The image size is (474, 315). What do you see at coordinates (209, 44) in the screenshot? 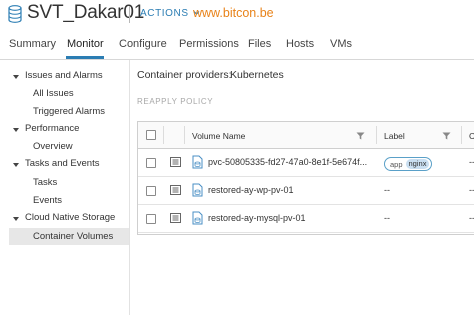
I see `tab-permissions: Permissions` at bounding box center [209, 44].